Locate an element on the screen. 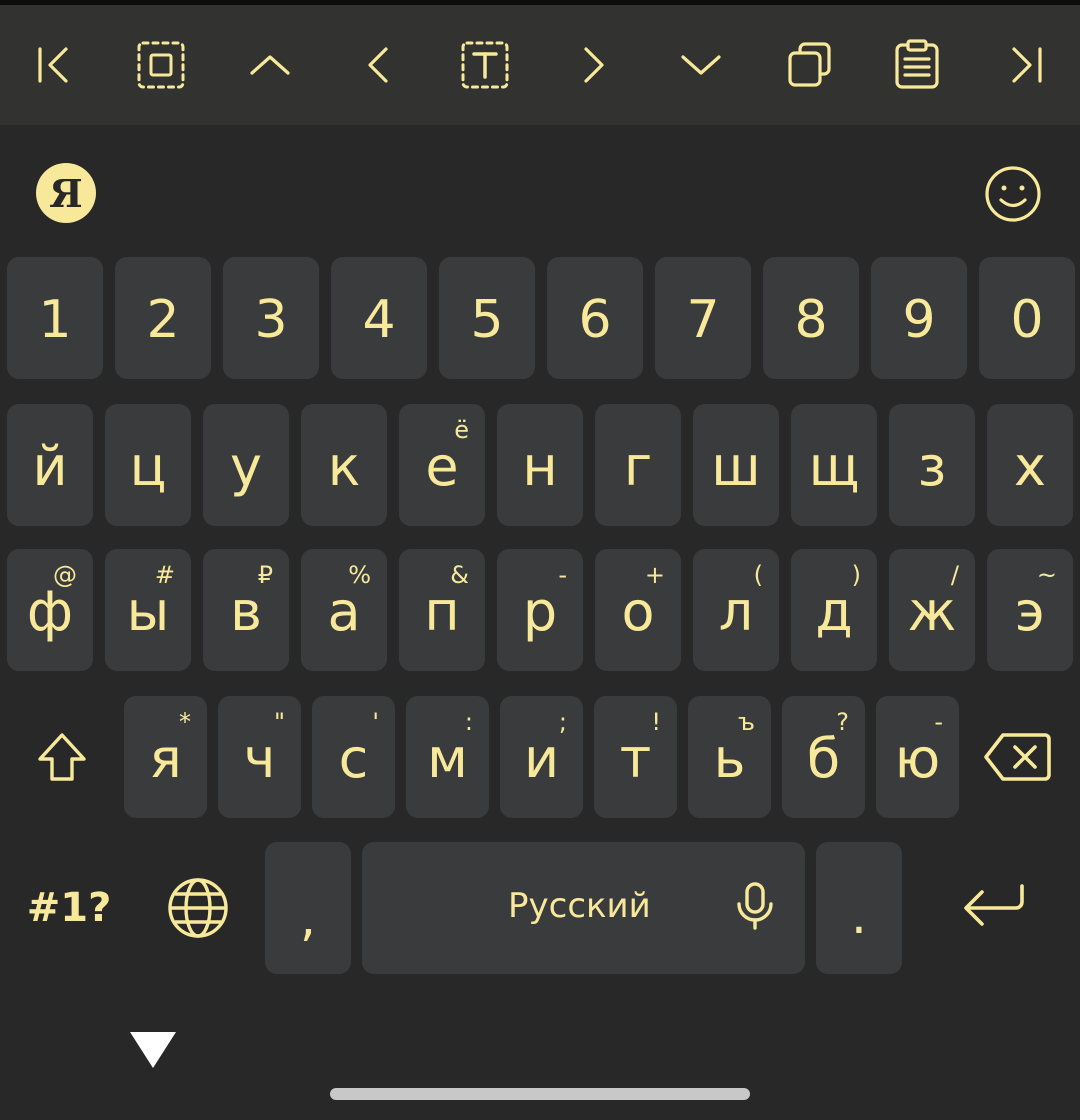 This screenshot has width=1080, height=1120. key-row1-6: г is located at coordinates (638, 465).